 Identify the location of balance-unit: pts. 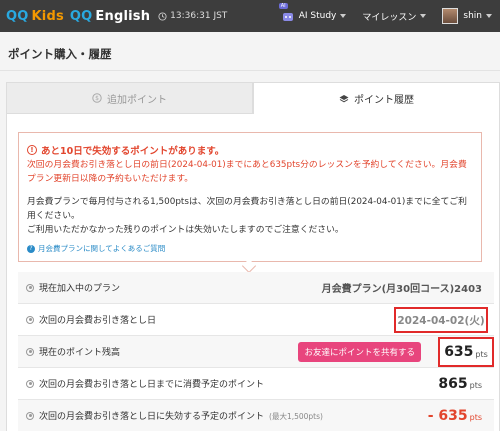
(481, 354).